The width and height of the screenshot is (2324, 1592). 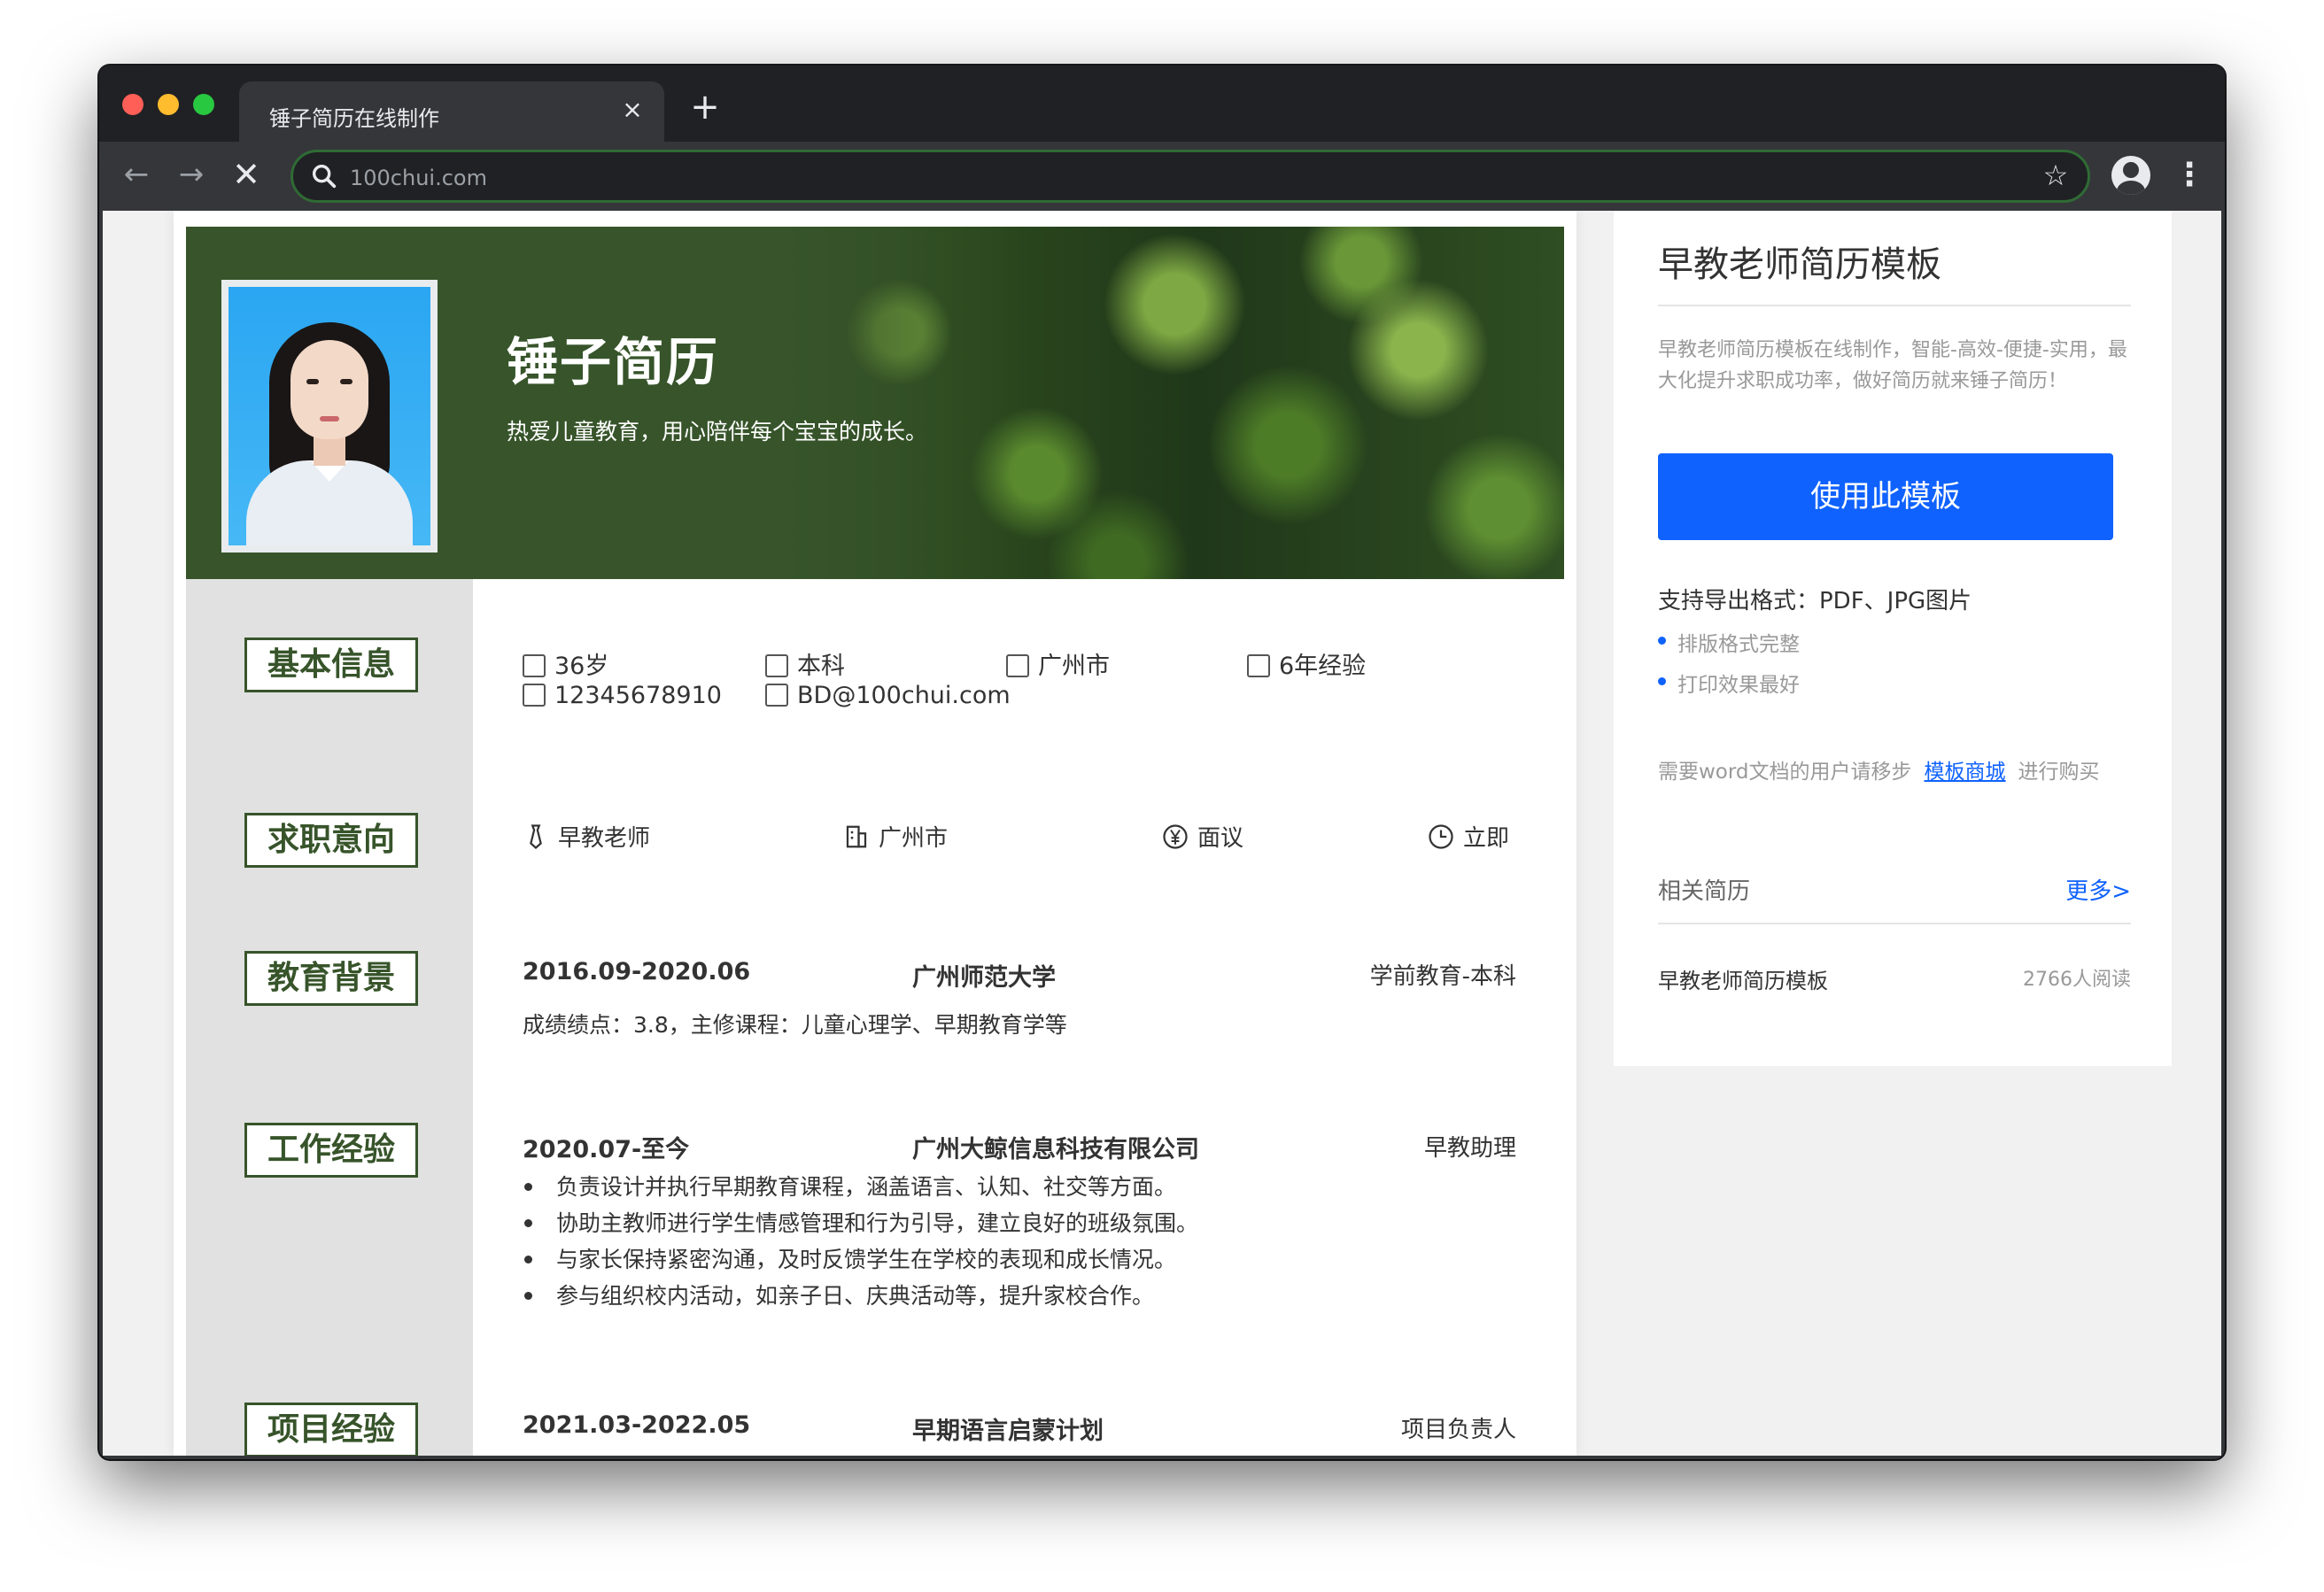 I want to click on section-label-project: 项目经验, so click(x=331, y=1429).